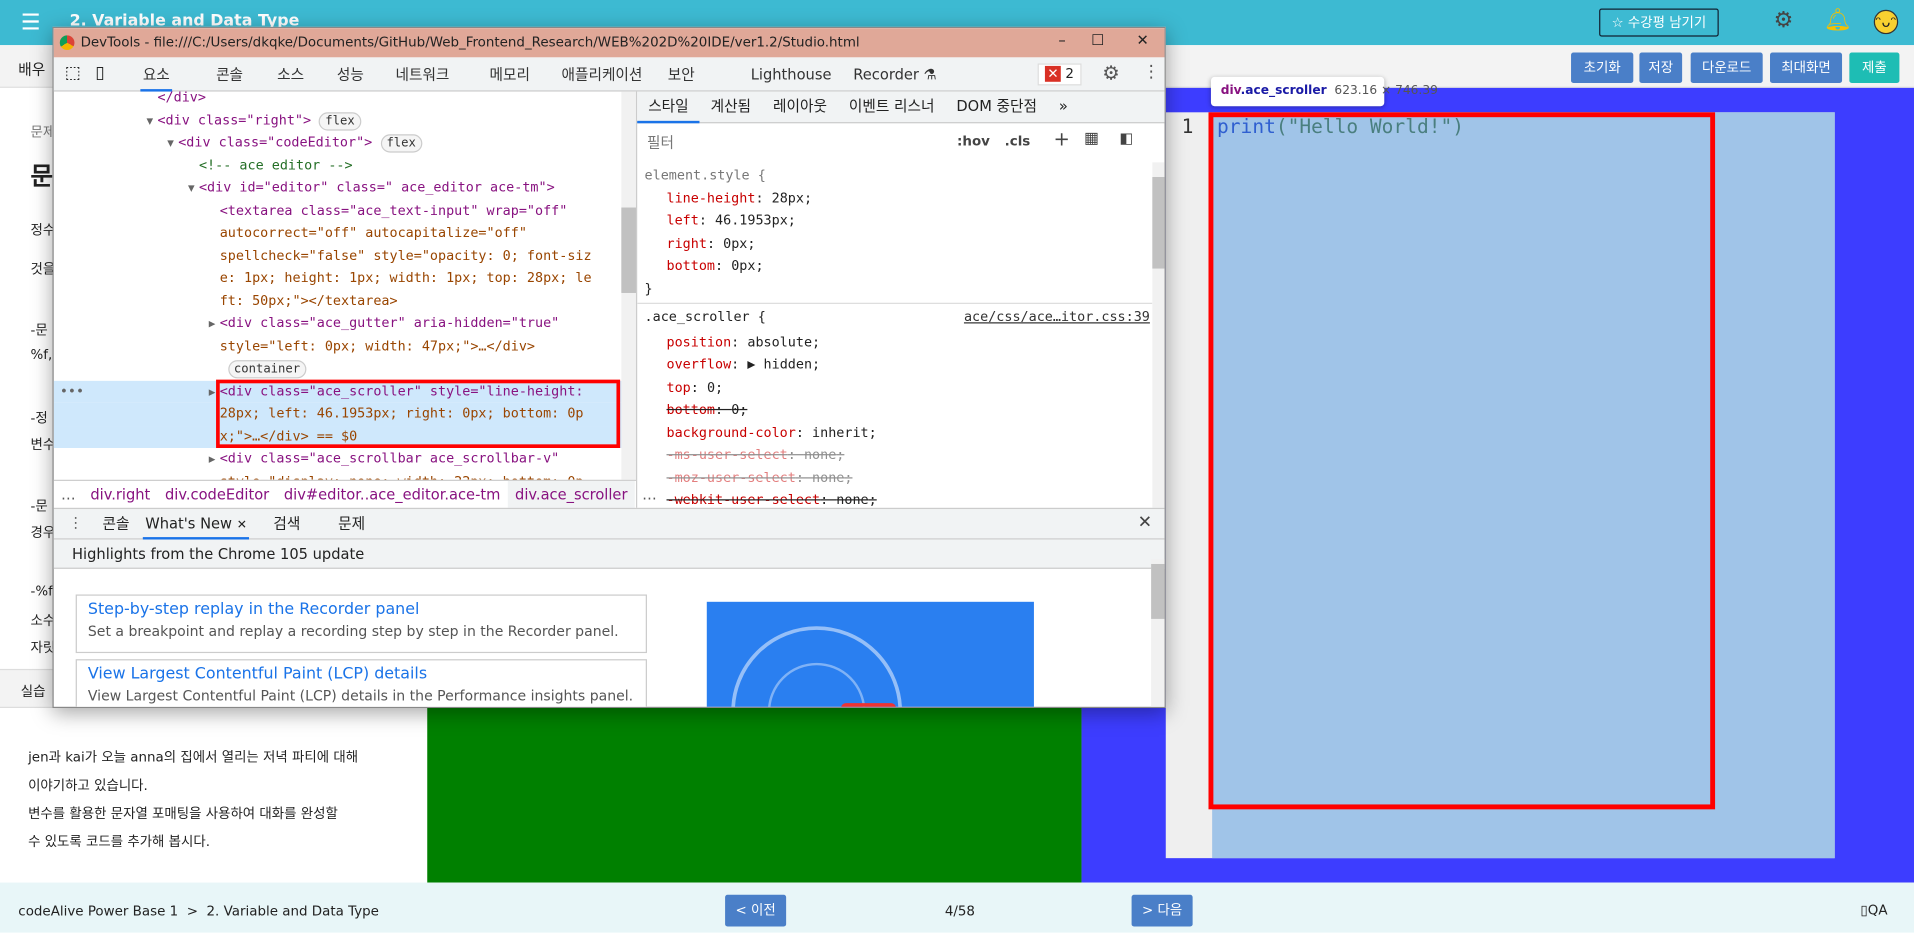 The image size is (1914, 933). Describe the element at coordinates (1158, 335) in the screenshot. I see `styles-scrollbar` at that location.